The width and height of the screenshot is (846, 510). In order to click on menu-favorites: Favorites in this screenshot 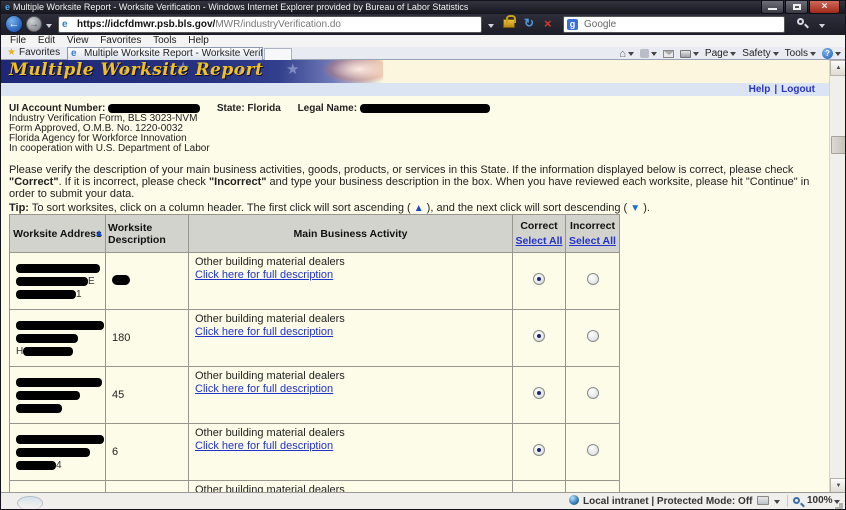, I will do `click(120, 41)`.